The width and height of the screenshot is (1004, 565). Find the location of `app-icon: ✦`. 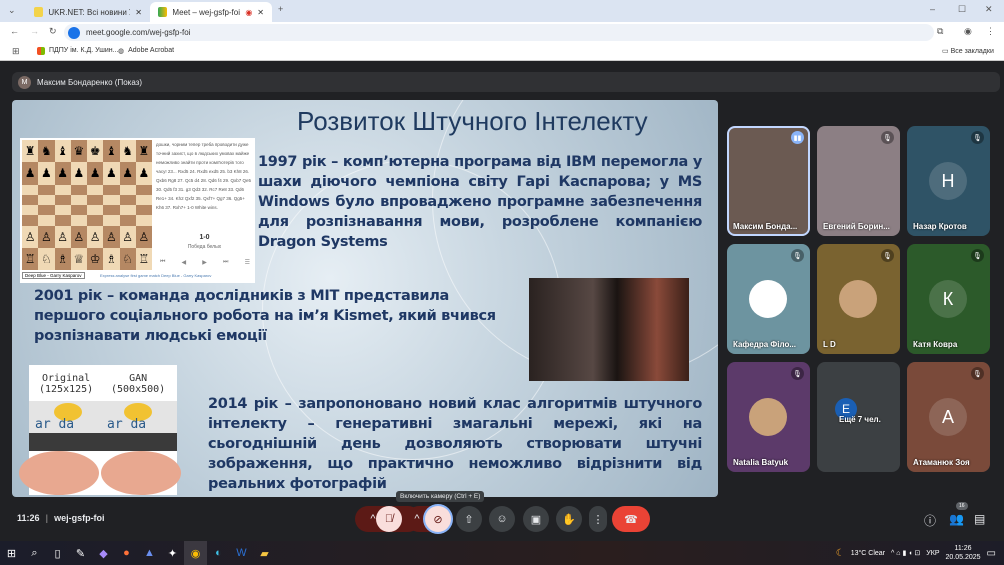

app-icon: ✦ is located at coordinates (172, 553).